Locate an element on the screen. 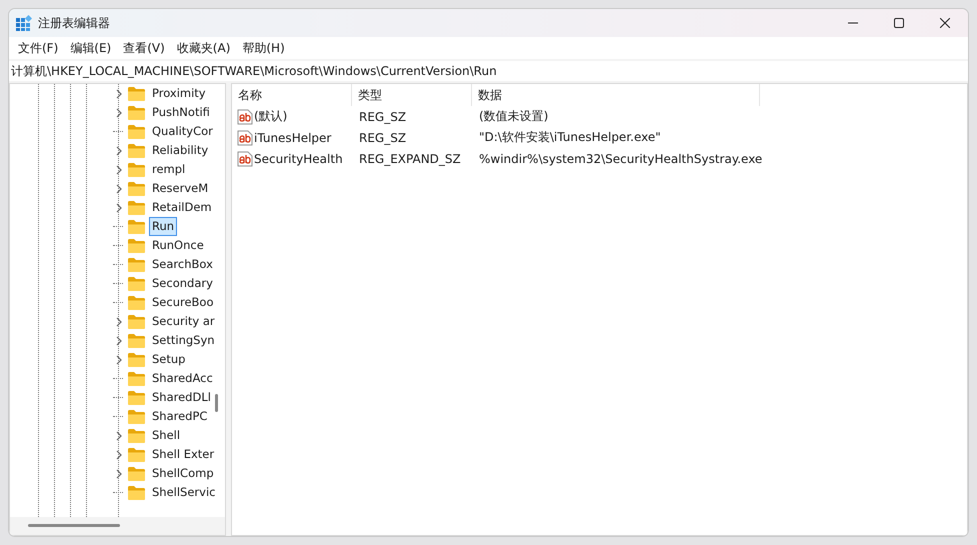 The height and width of the screenshot is (545, 977). menu-item: 收藏夹(A) is located at coordinates (203, 48).